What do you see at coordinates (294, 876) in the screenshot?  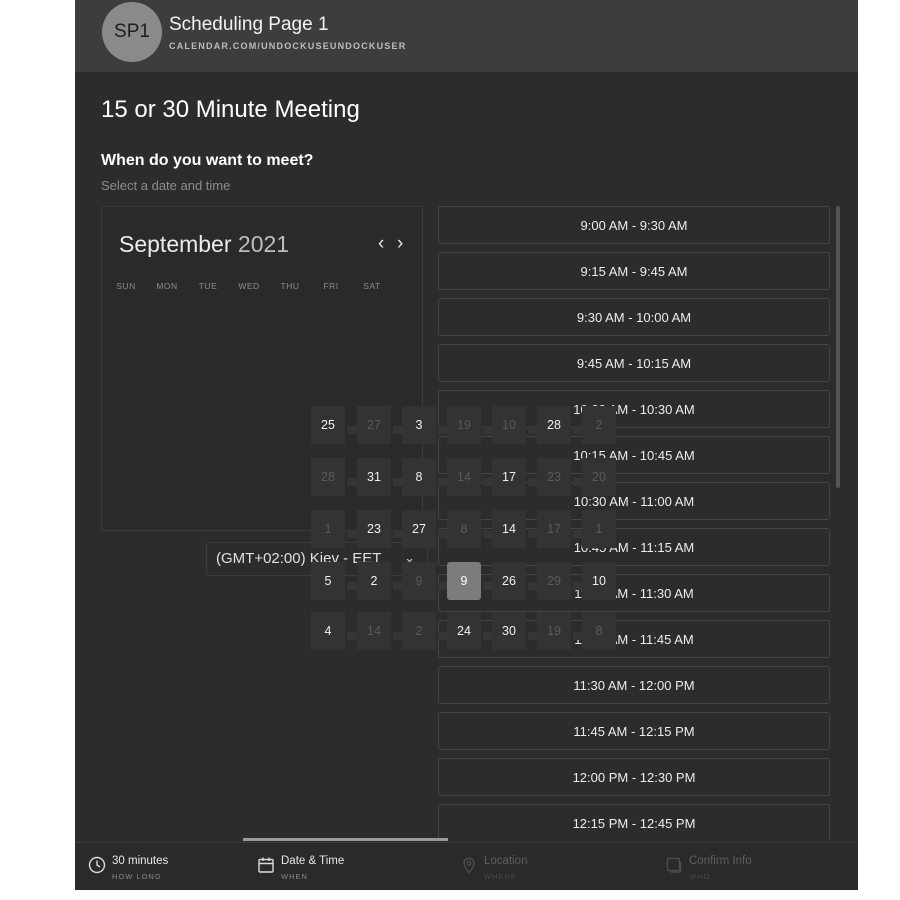 I see `step-sublabel: WHEN` at bounding box center [294, 876].